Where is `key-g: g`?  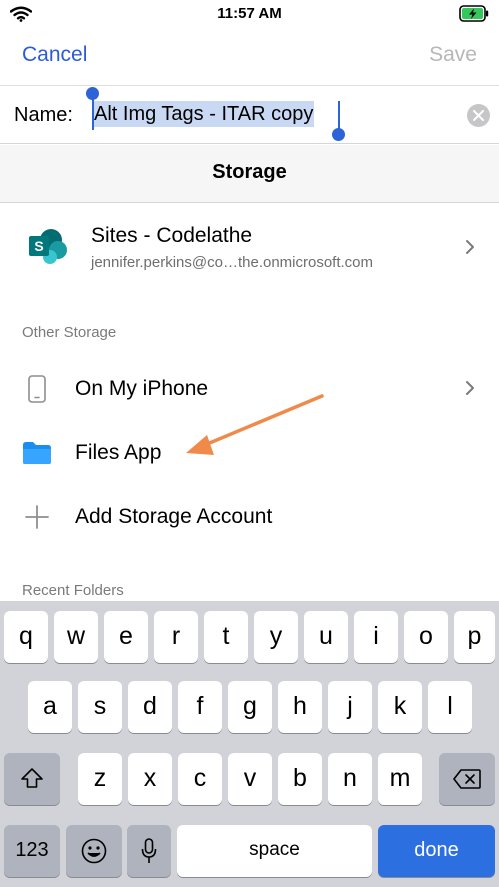 key-g: g is located at coordinates (250, 707).